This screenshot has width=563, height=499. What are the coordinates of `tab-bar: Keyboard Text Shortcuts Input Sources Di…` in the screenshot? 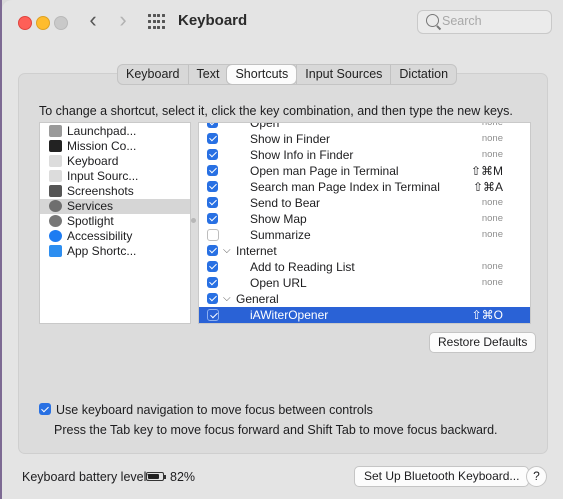 It's located at (287, 74).